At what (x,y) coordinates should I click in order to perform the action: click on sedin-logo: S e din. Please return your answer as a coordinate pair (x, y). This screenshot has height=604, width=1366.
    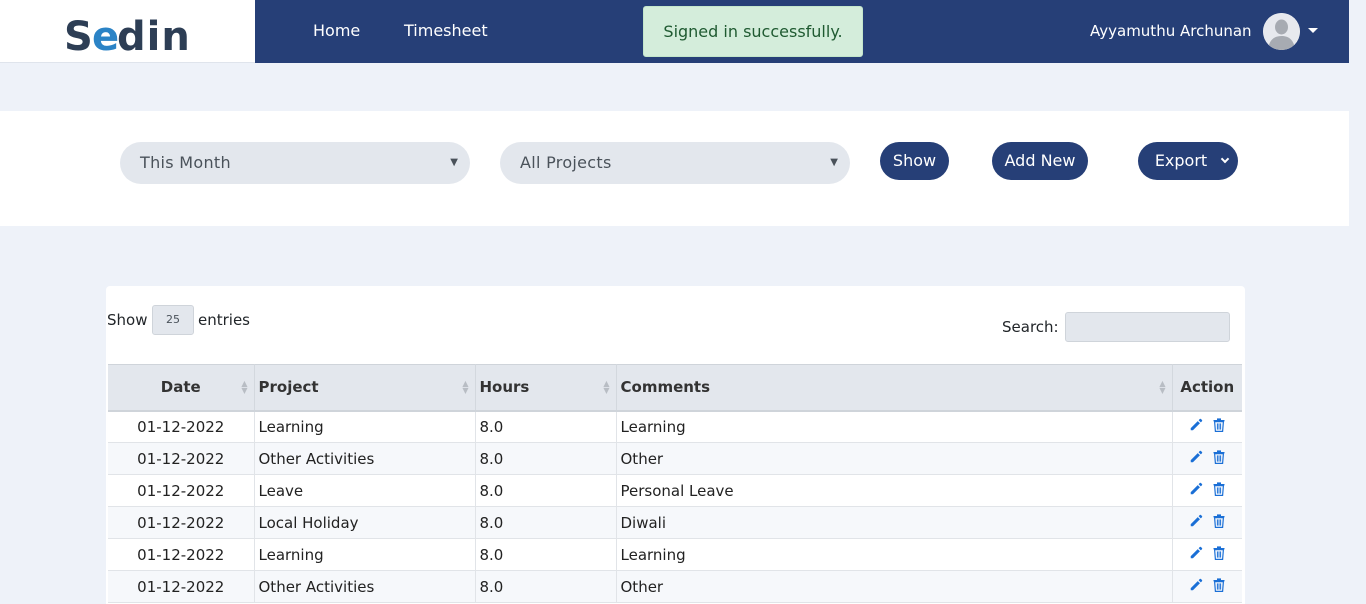
    Looking at the image, I should click on (127, 39).